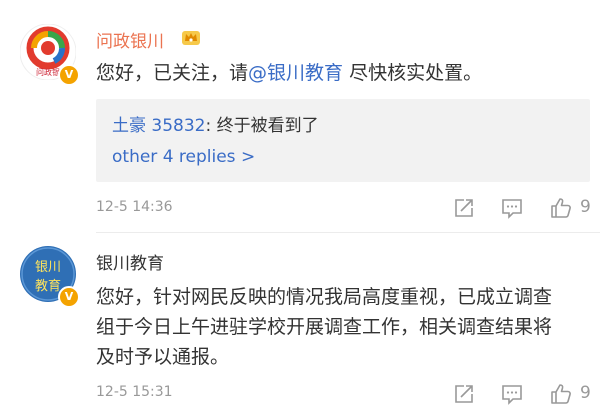 The width and height of the screenshot is (600, 418). Describe the element at coordinates (265, 126) in the screenshot. I see `reply-text: 终于被看到了` at that location.